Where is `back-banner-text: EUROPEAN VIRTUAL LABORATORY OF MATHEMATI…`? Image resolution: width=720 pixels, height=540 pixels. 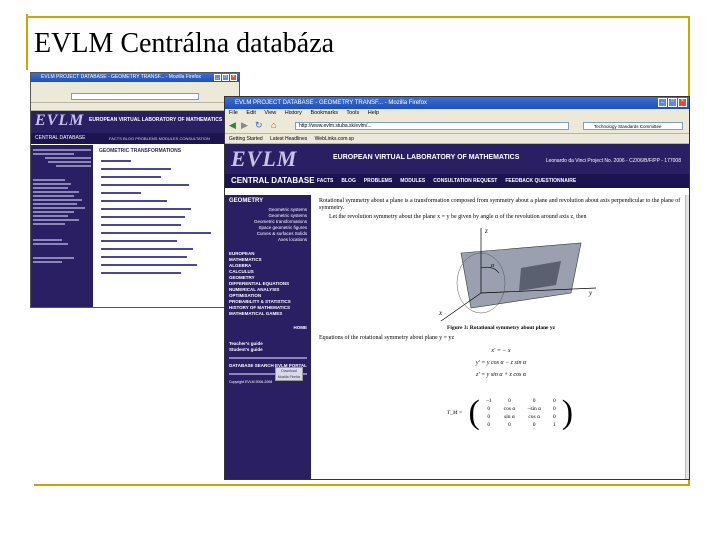 back-banner-text: EUROPEAN VIRTUAL LABORATORY OF MATHEMATI… is located at coordinates (156, 120).